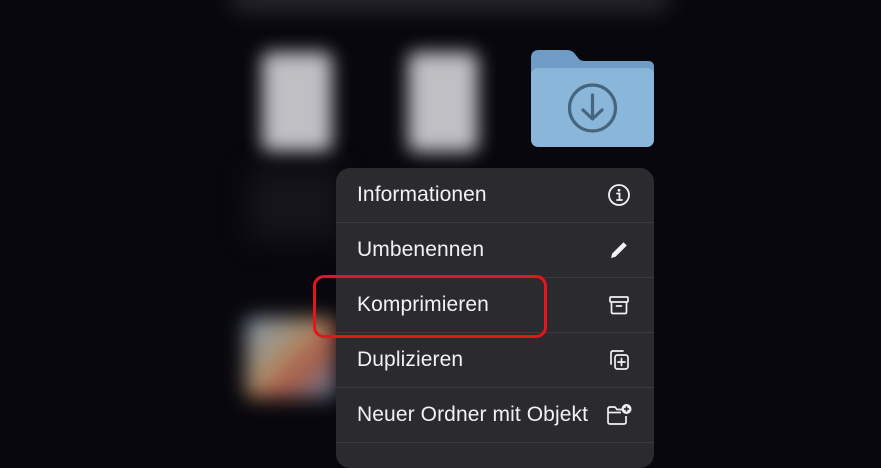  What do you see at coordinates (619, 305) in the screenshot?
I see `archive-box-icon` at bounding box center [619, 305].